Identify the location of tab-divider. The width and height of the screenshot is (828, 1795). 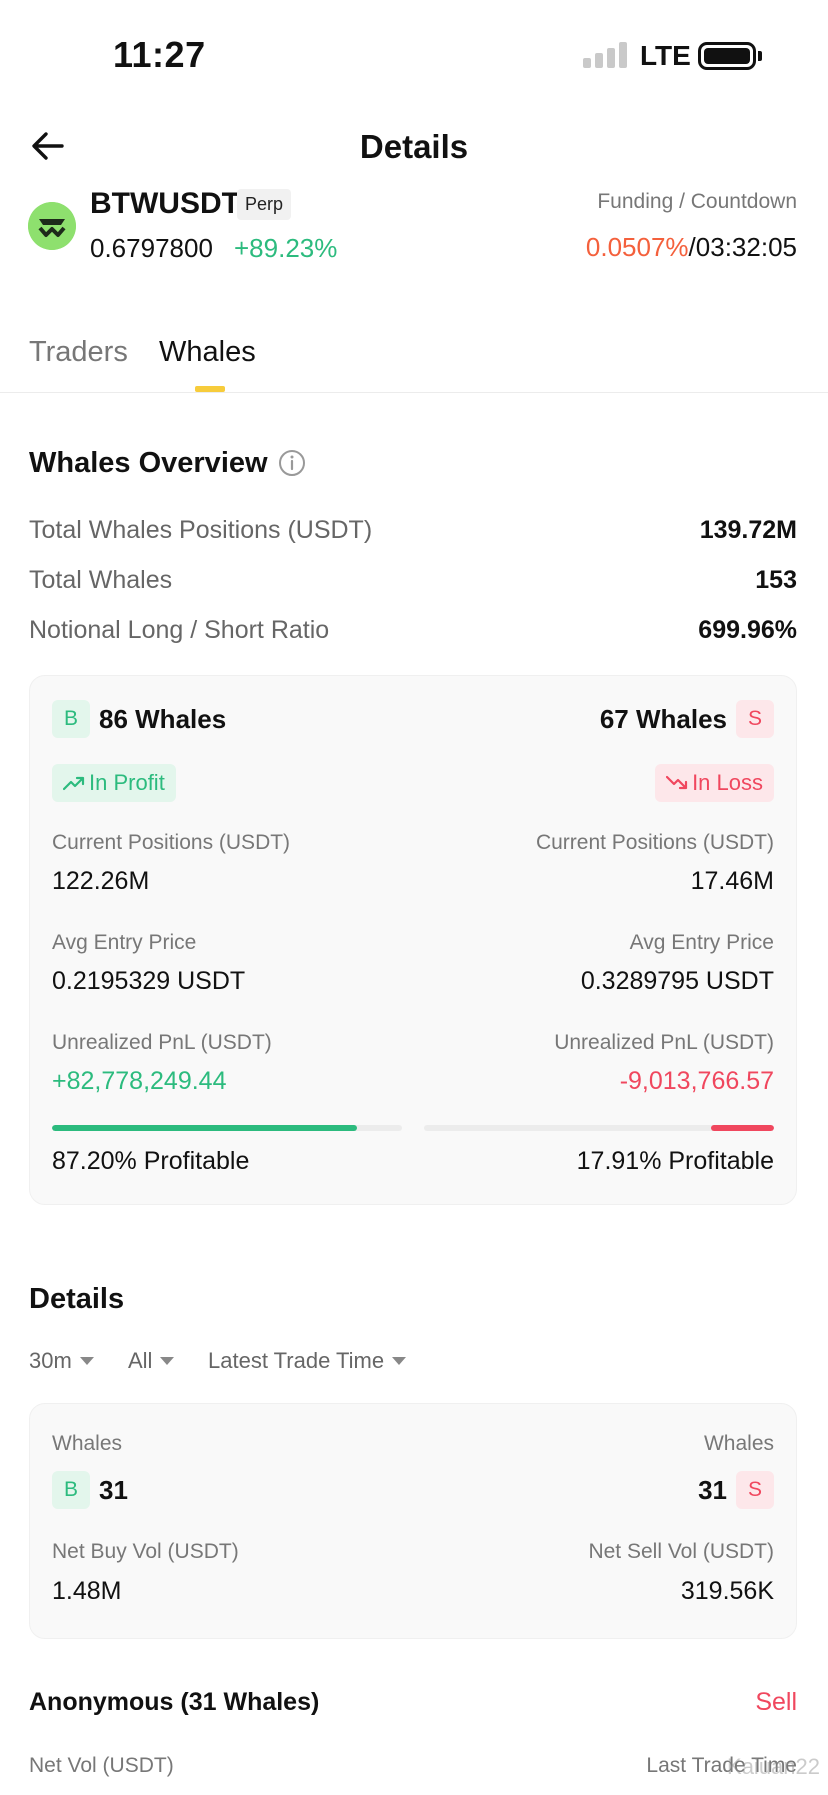
(414, 392).